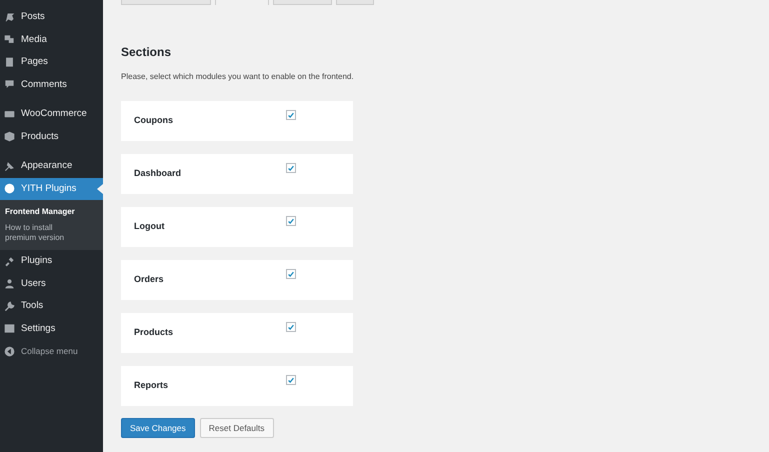 The width and height of the screenshot is (769, 452). I want to click on module-label: Products, so click(154, 333).